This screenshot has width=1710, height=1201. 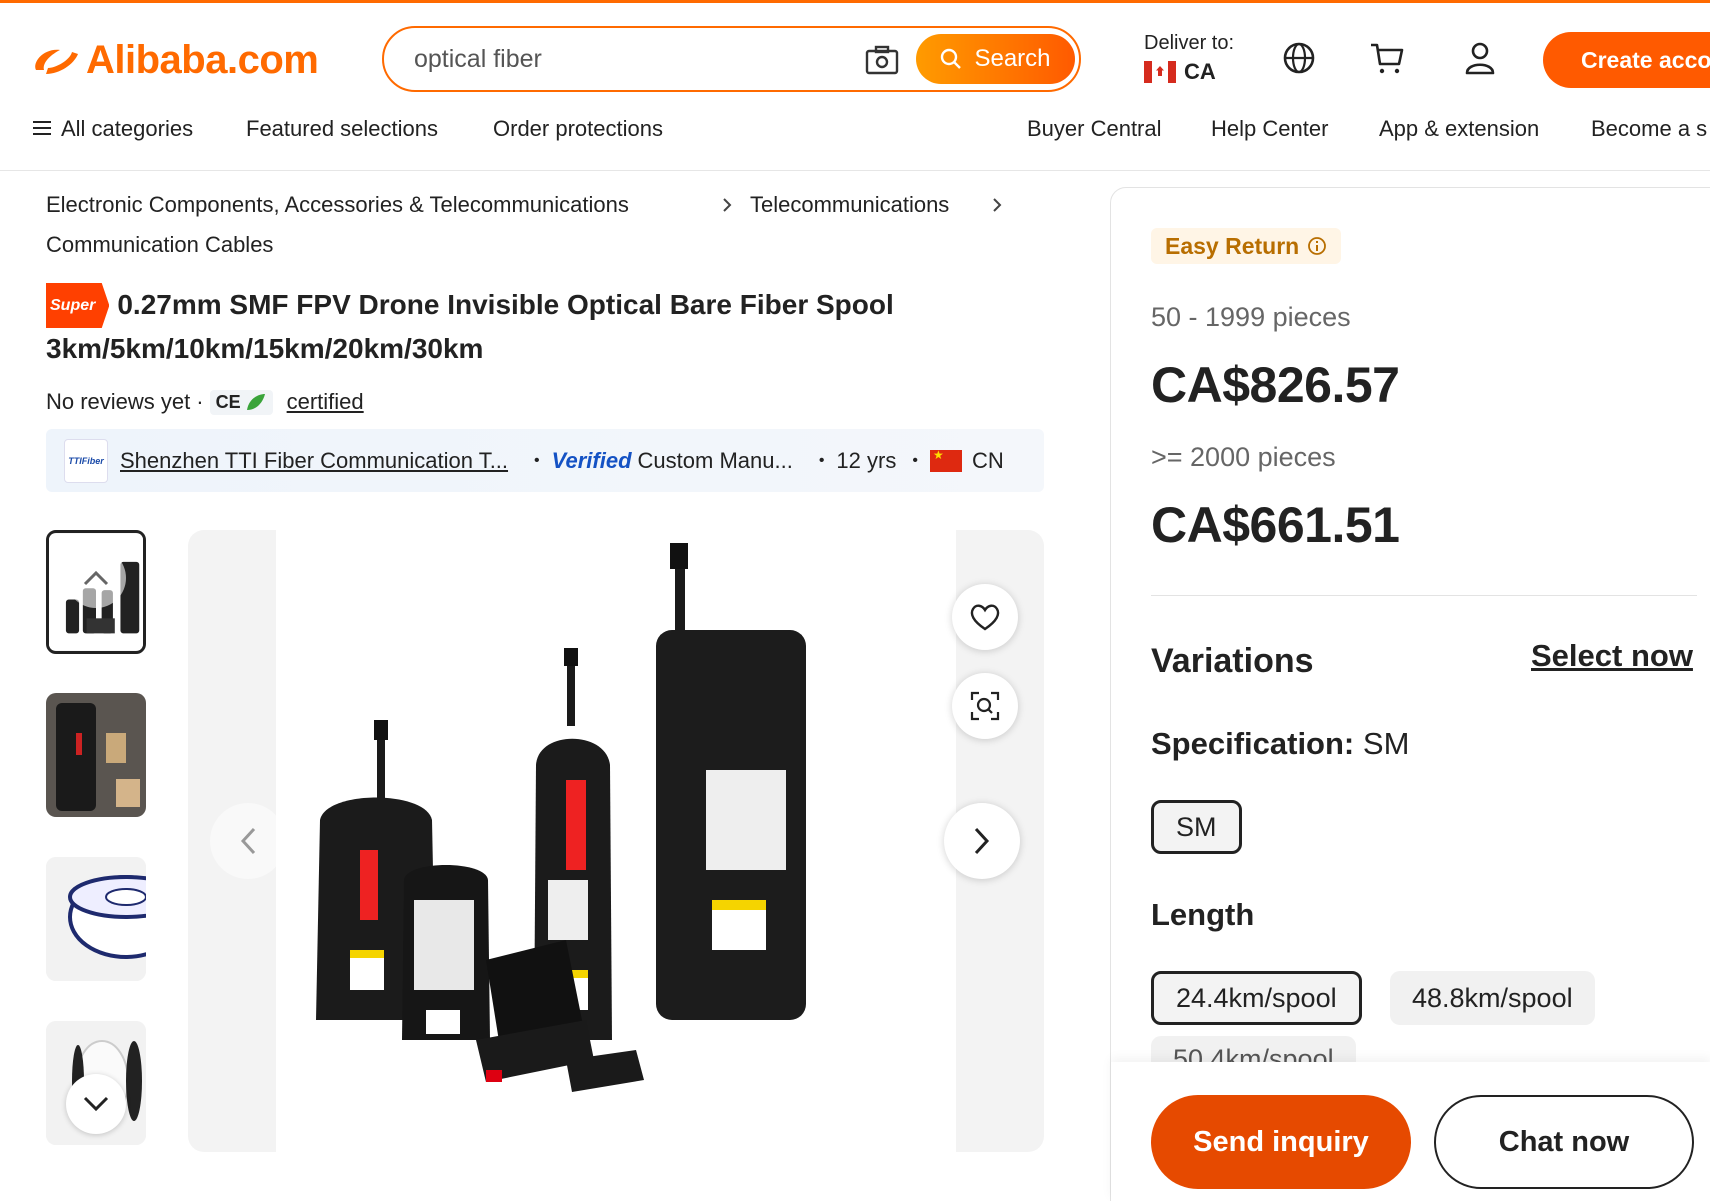 What do you see at coordinates (578, 129) in the screenshot?
I see `nav-order-protections: Order protections` at bounding box center [578, 129].